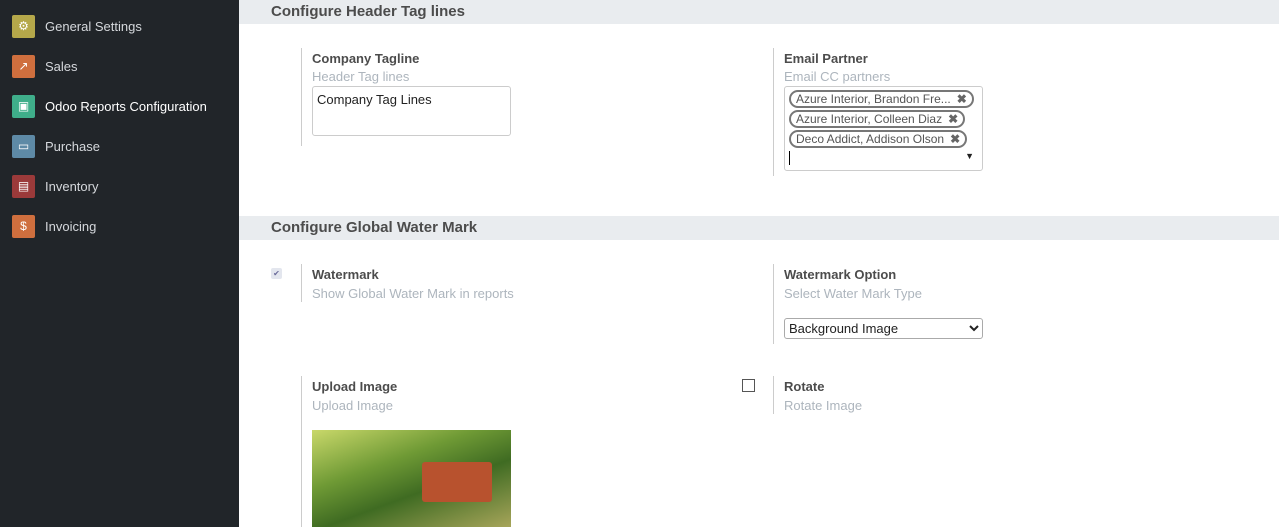  I want to click on upload-image-label: Upload Image, so click(355, 386).